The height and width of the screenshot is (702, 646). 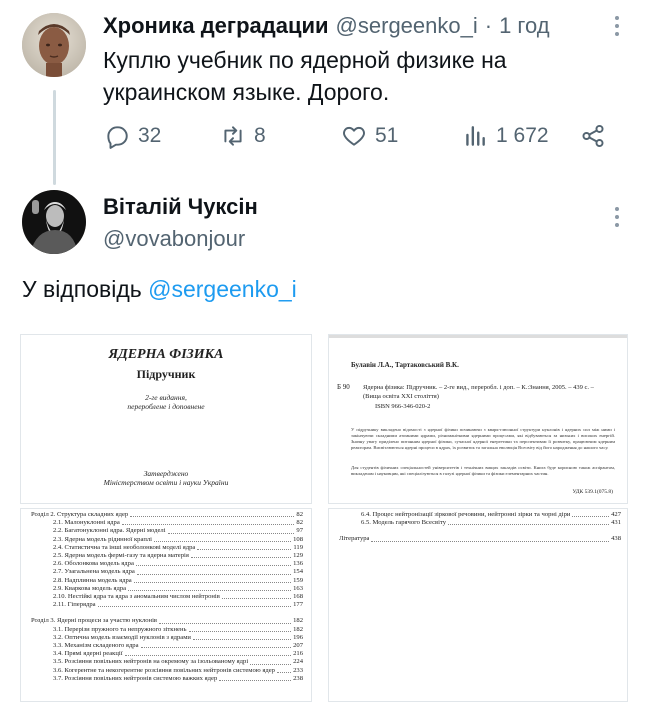 I want to click on toc-entry-title: 6.5. Модель гарячого Всесвіту, so click(x=404, y=523).